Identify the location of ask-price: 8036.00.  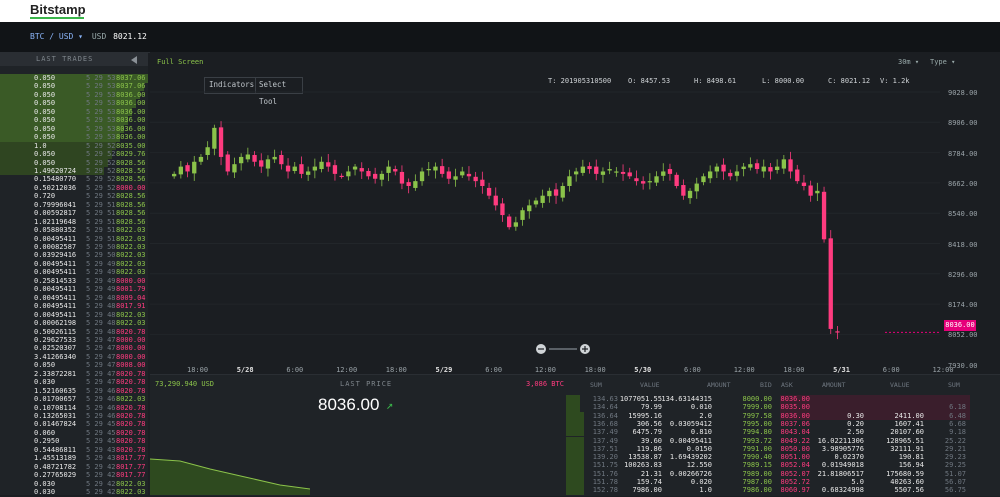
(795, 415).